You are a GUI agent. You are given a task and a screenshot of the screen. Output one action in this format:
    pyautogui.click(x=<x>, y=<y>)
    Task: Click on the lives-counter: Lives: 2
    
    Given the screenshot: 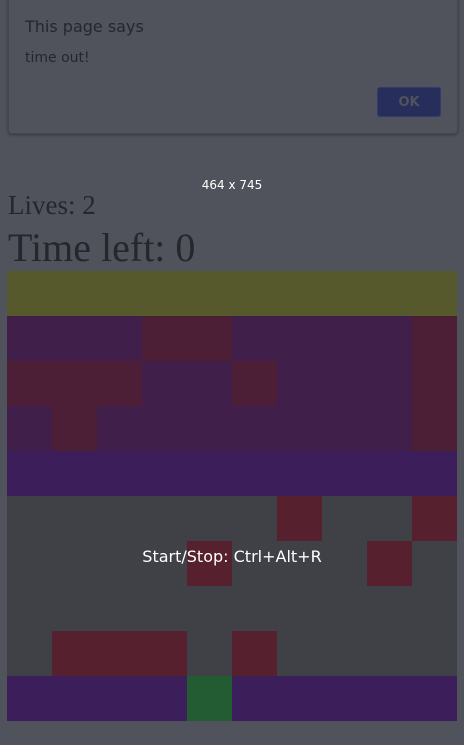 What is the action you would take?
    pyautogui.click(x=52, y=205)
    